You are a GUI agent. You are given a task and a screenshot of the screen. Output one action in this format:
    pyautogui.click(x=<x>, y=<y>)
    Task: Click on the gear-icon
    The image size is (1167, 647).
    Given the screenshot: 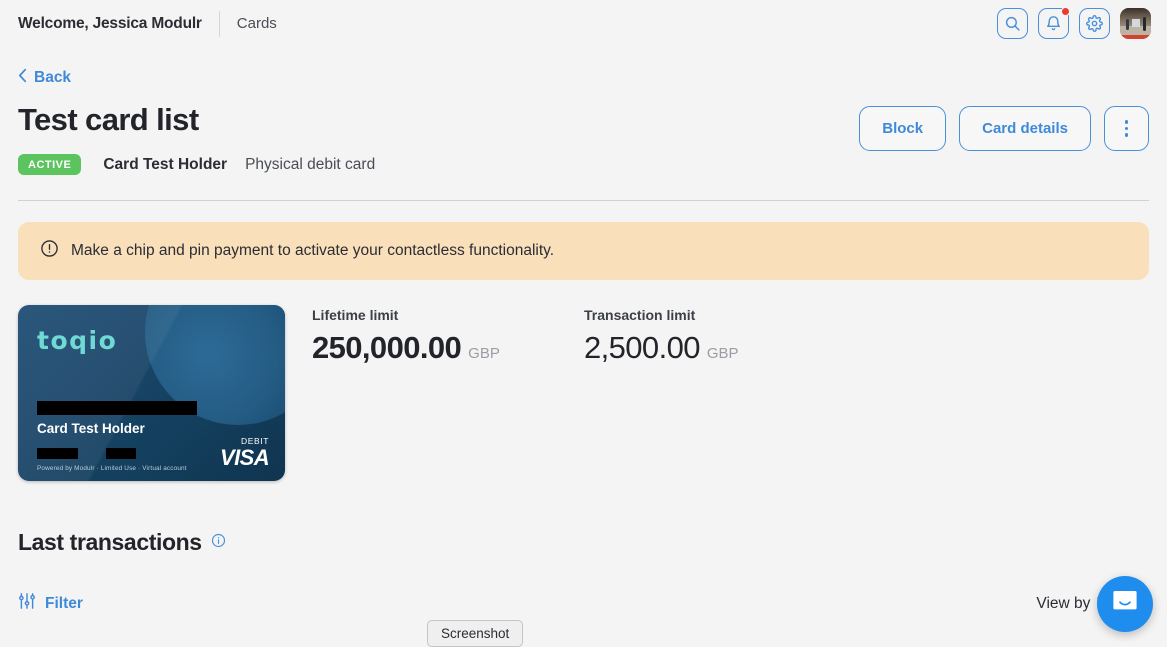 What is the action you would take?
    pyautogui.click(x=1094, y=23)
    